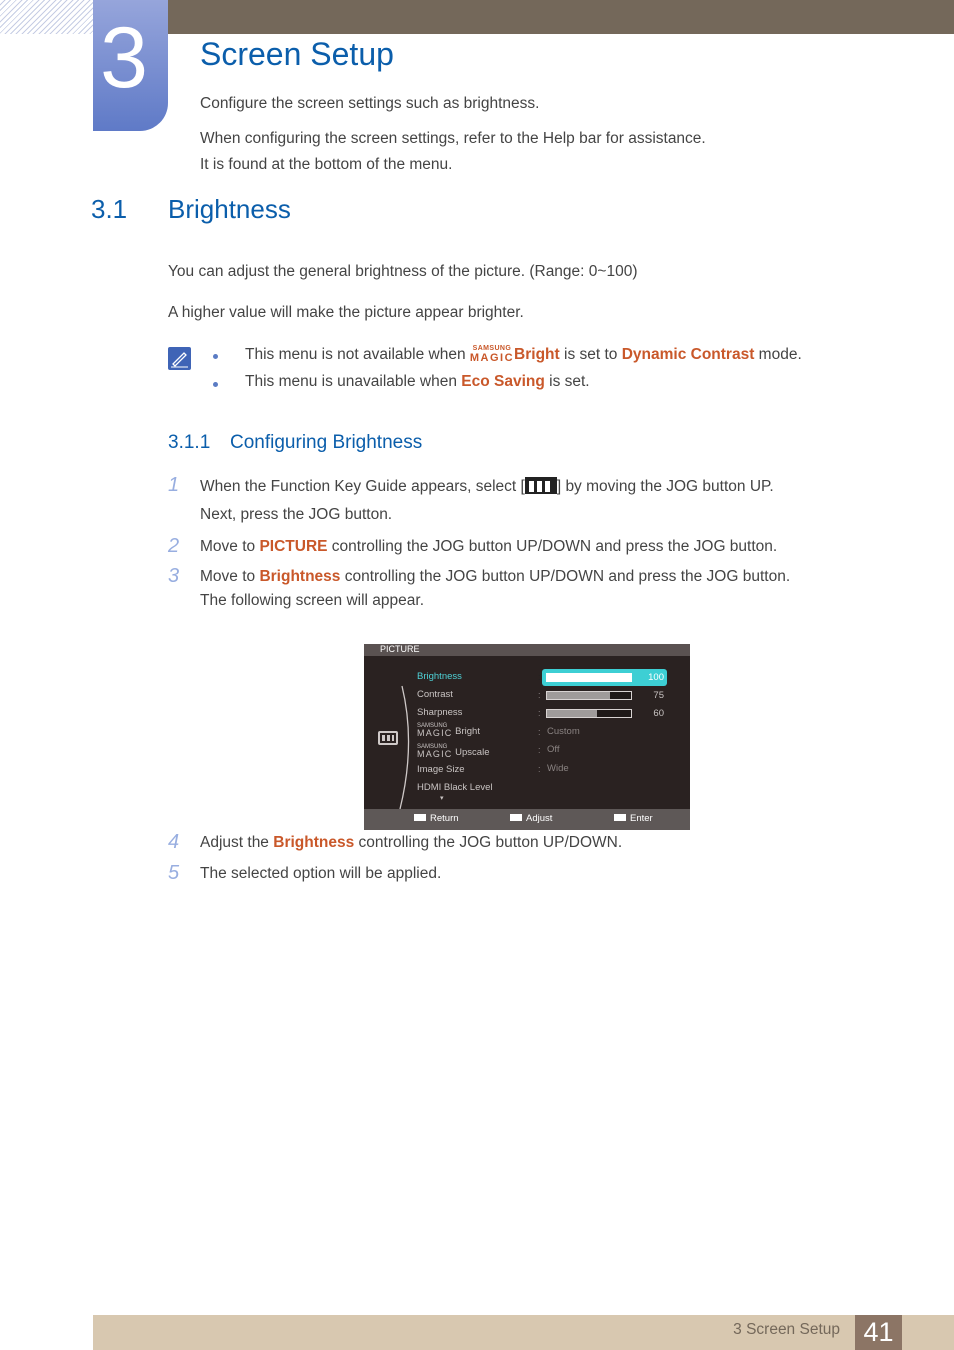 The height and width of the screenshot is (1350, 954). I want to click on step-3-line-2: The following screen will appear., so click(312, 600).